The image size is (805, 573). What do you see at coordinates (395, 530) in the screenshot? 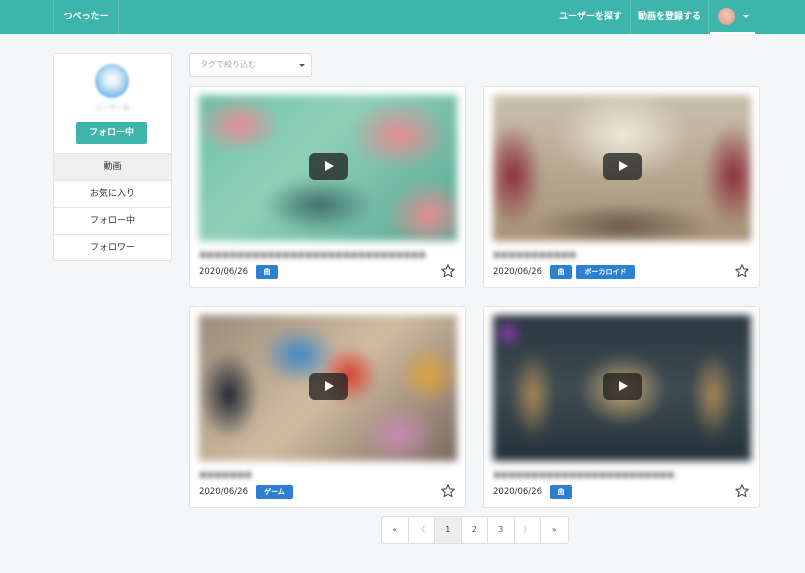
I see `pagination-first: «` at bounding box center [395, 530].